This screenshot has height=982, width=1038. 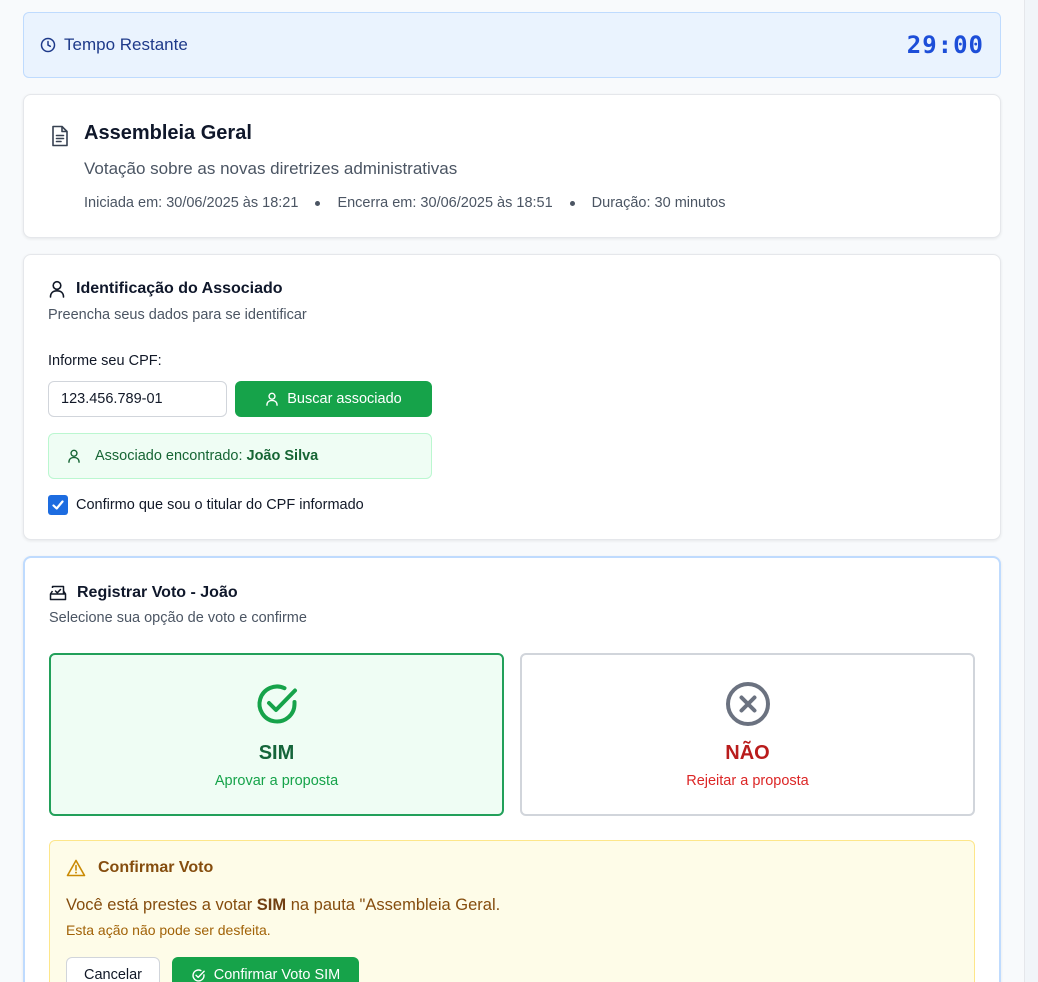 I want to click on confirm-vote-title: Confirmar Voto, so click(x=139, y=868).